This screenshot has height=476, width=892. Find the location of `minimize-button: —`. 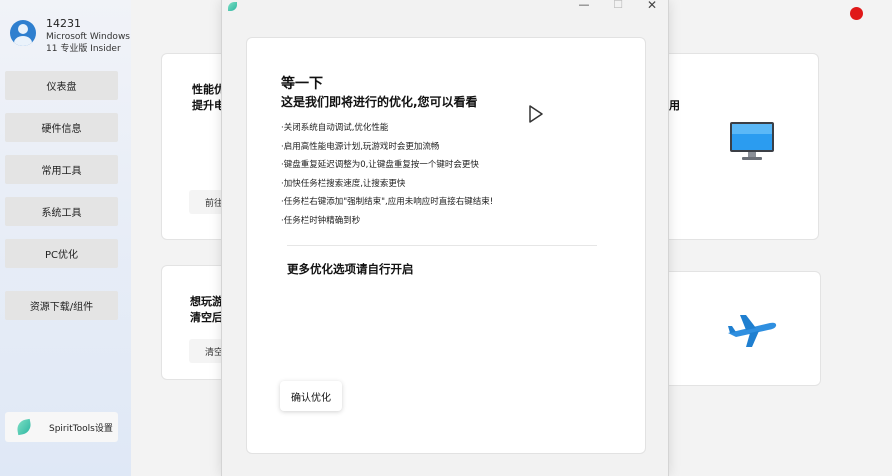

minimize-button: — is located at coordinates (584, 6).